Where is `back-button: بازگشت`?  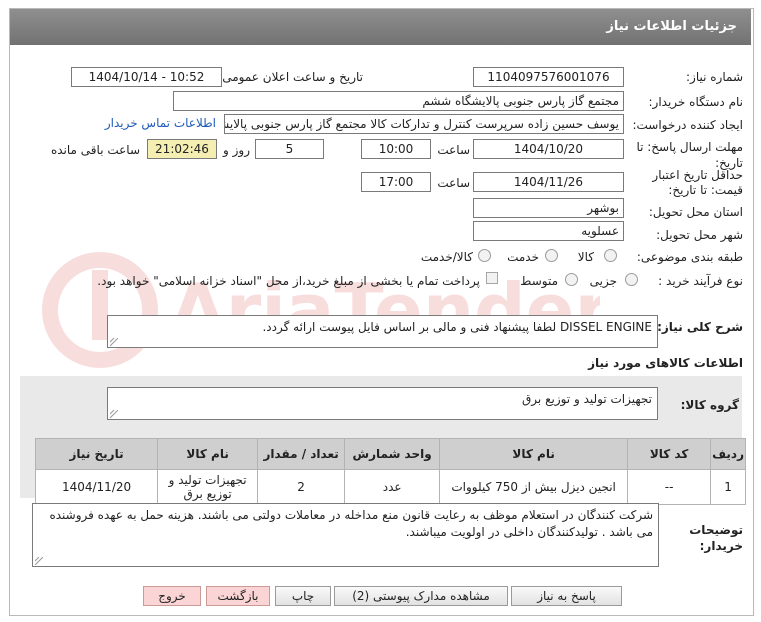
back-button: بازگشت is located at coordinates (238, 596).